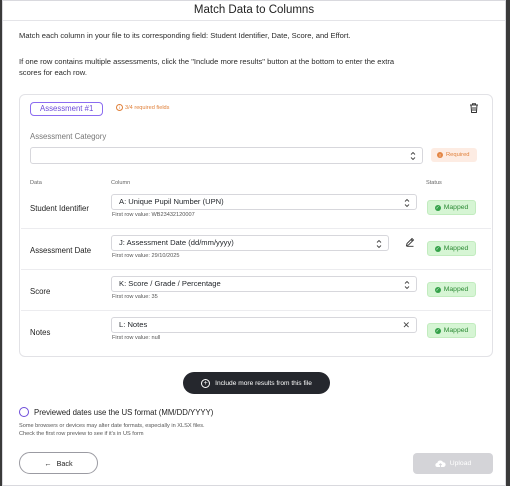 The image size is (510, 486). I want to click on cloud-upload-icon, so click(440, 464).